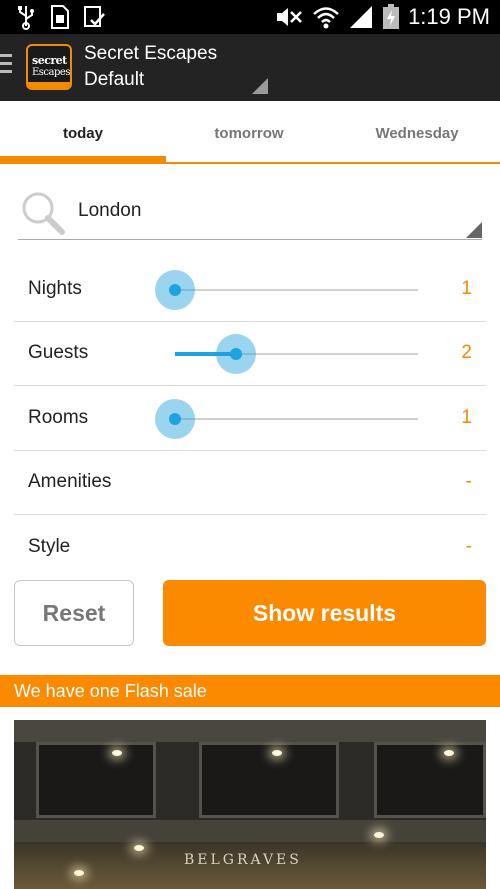  What do you see at coordinates (249, 133) in the screenshot?
I see `tab-tomorrow: tomorrow` at bounding box center [249, 133].